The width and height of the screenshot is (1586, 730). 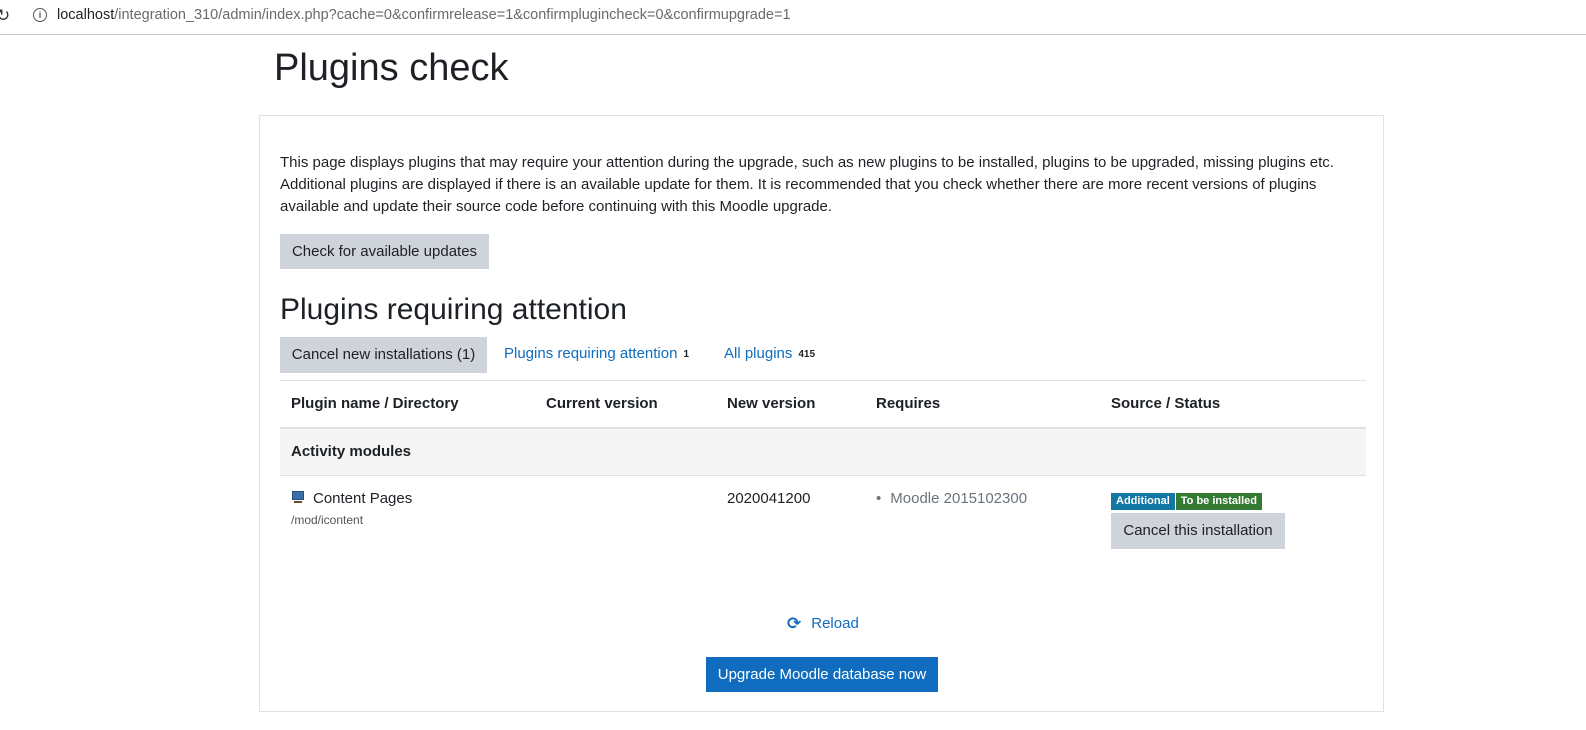 I want to click on new-version-cell: 2020041200, so click(x=769, y=498).